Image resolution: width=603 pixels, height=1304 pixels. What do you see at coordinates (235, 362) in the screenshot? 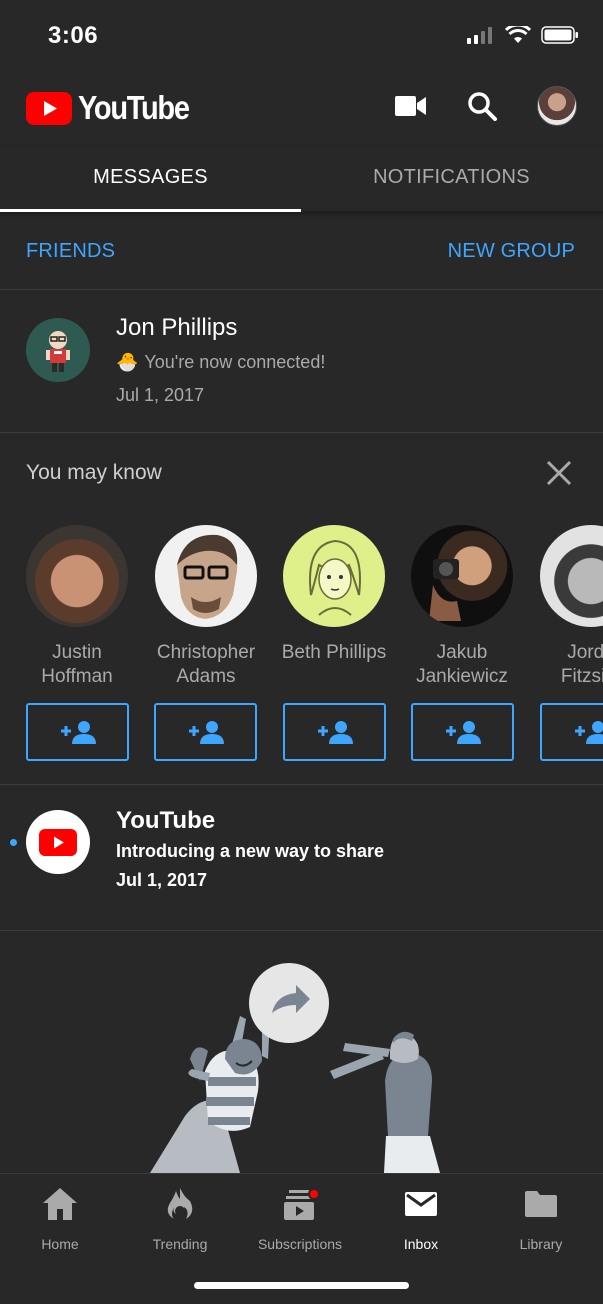
I see `message-preview-text: You're now connected!` at bounding box center [235, 362].